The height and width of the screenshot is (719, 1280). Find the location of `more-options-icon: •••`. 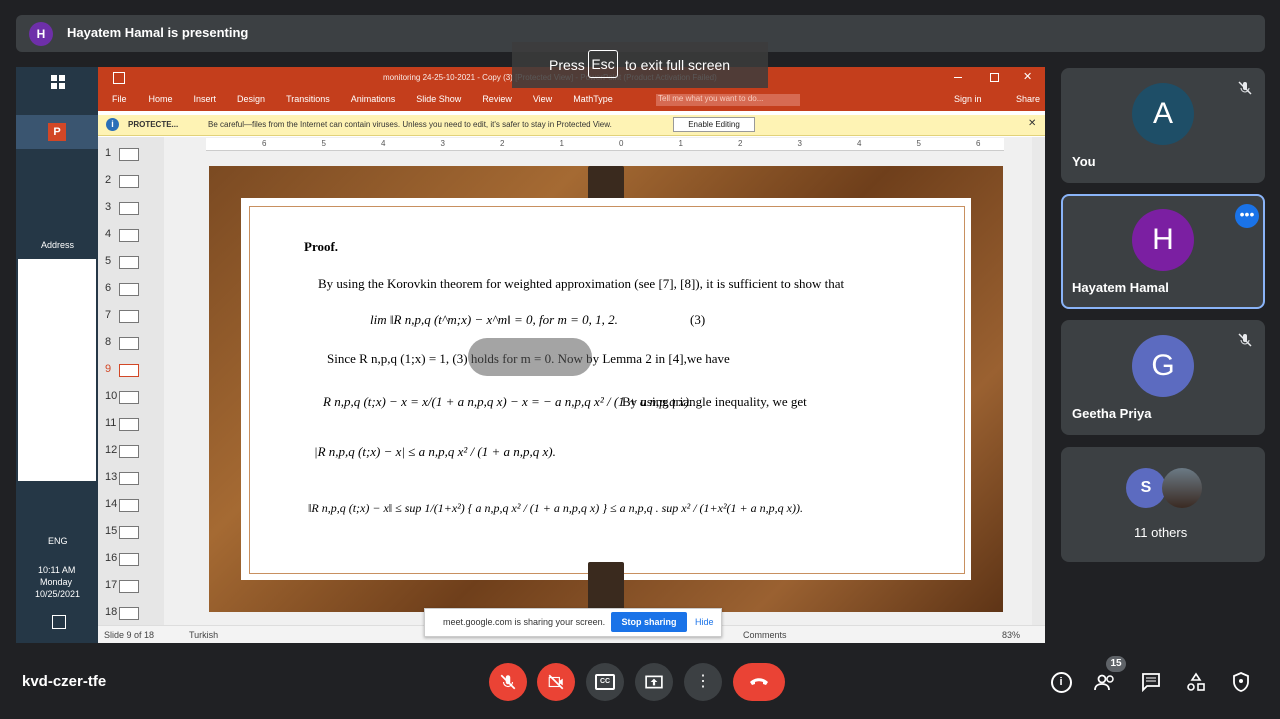

more-options-icon: ••• is located at coordinates (1247, 216).